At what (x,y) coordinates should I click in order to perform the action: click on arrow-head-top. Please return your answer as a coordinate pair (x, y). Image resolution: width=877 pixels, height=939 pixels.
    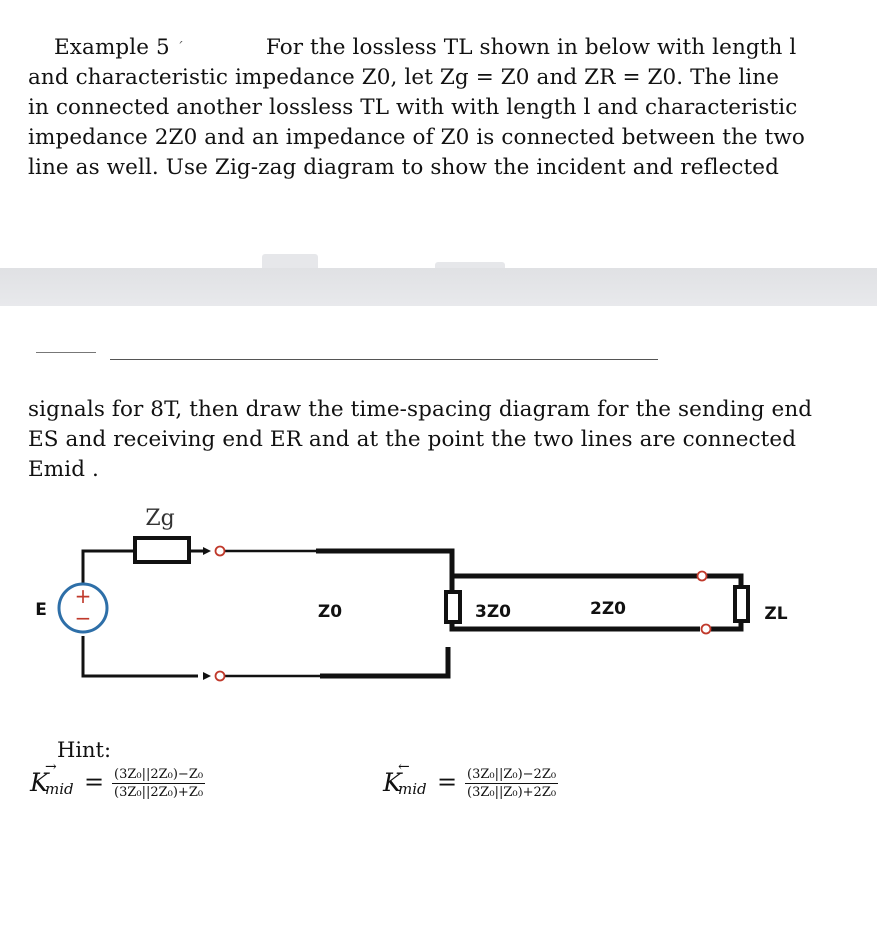
    Looking at the image, I should click on (207, 551).